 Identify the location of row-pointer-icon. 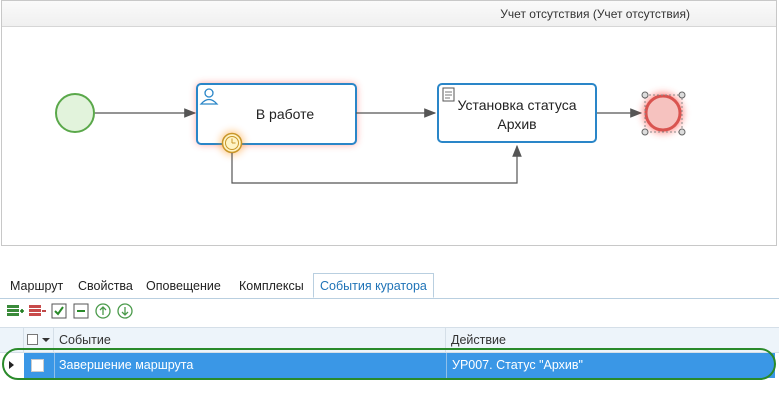
(11, 365).